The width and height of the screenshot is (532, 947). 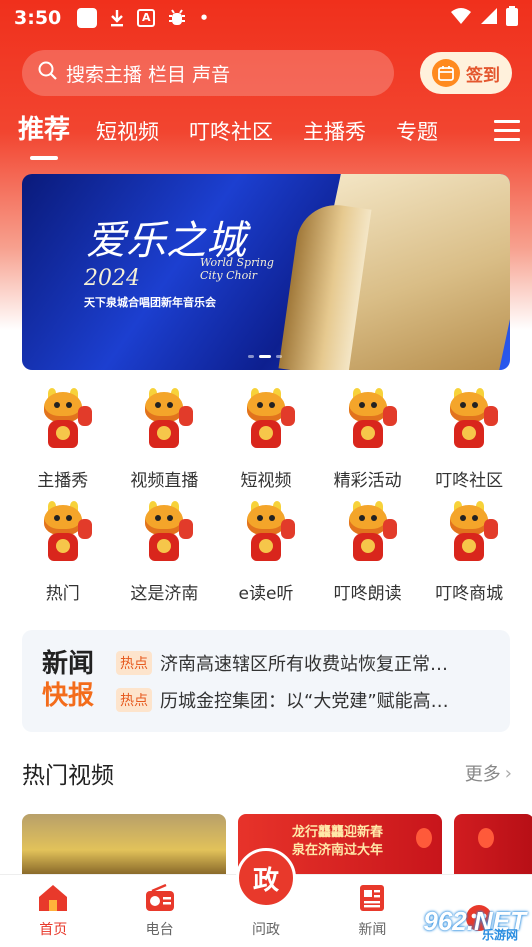 What do you see at coordinates (68, 664) in the screenshot?
I see `news-brand-line1: 新闻` at bounding box center [68, 664].